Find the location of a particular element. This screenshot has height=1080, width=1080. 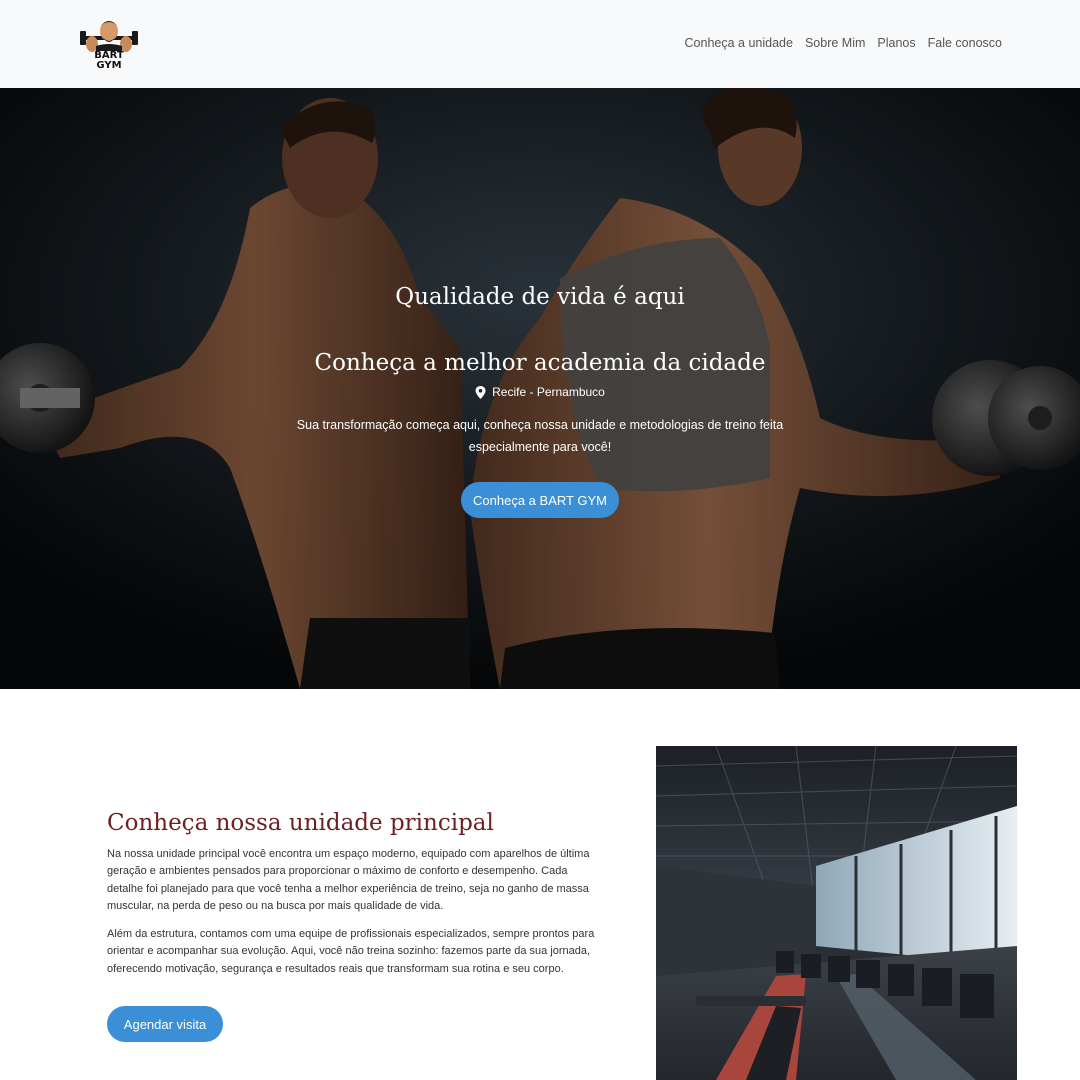

nav-link-sobre: Sobre Mim is located at coordinates (835, 43).